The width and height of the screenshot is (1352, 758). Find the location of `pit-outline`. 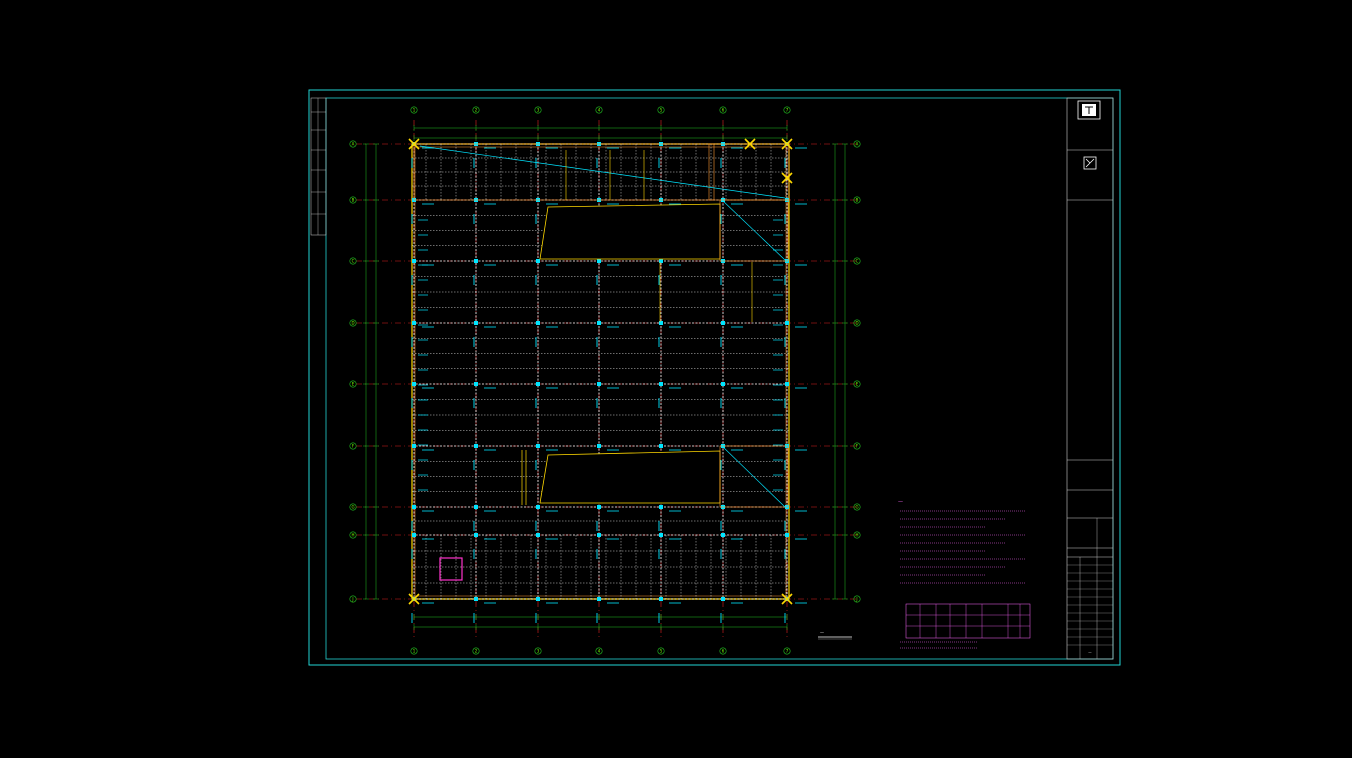

pit-outline is located at coordinates (451, 569).